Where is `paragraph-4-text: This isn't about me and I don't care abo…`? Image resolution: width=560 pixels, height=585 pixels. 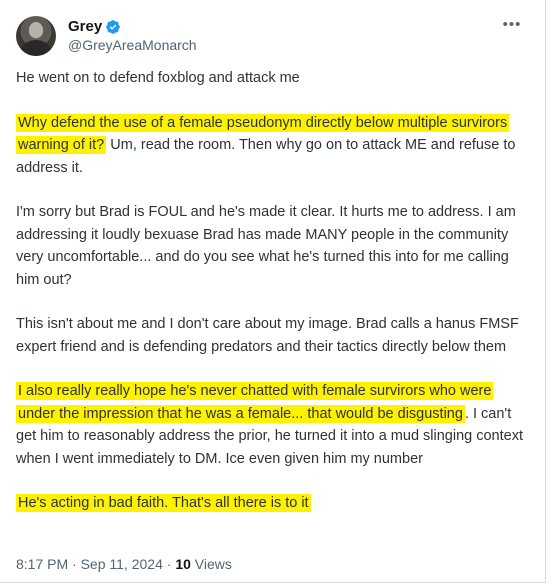 paragraph-4-text: This isn't about me and I don't care abo… is located at coordinates (267, 335).